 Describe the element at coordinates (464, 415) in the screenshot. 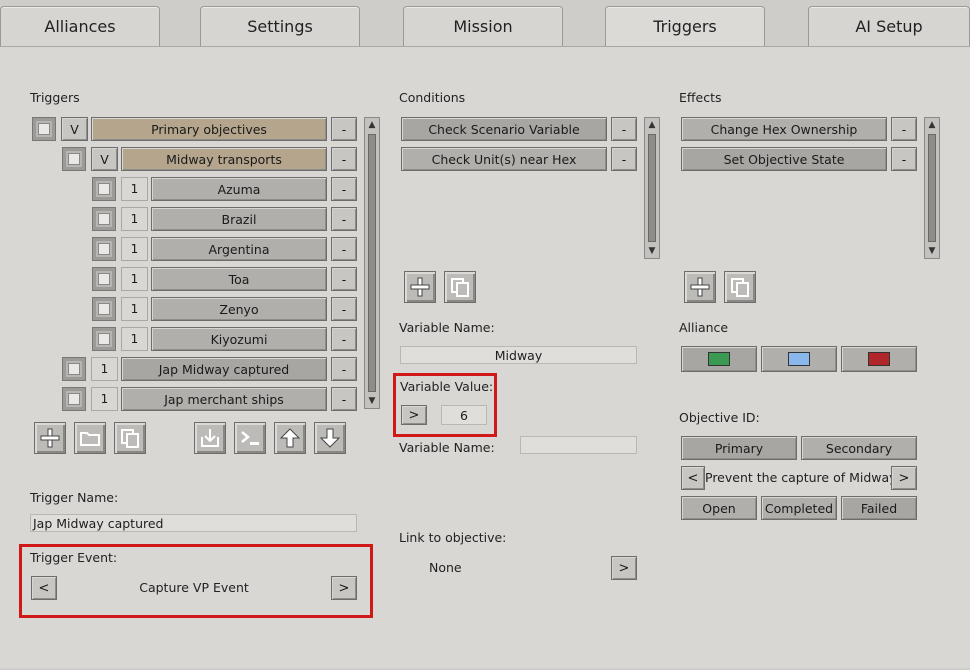

I see `variable-value-input: 6` at that location.